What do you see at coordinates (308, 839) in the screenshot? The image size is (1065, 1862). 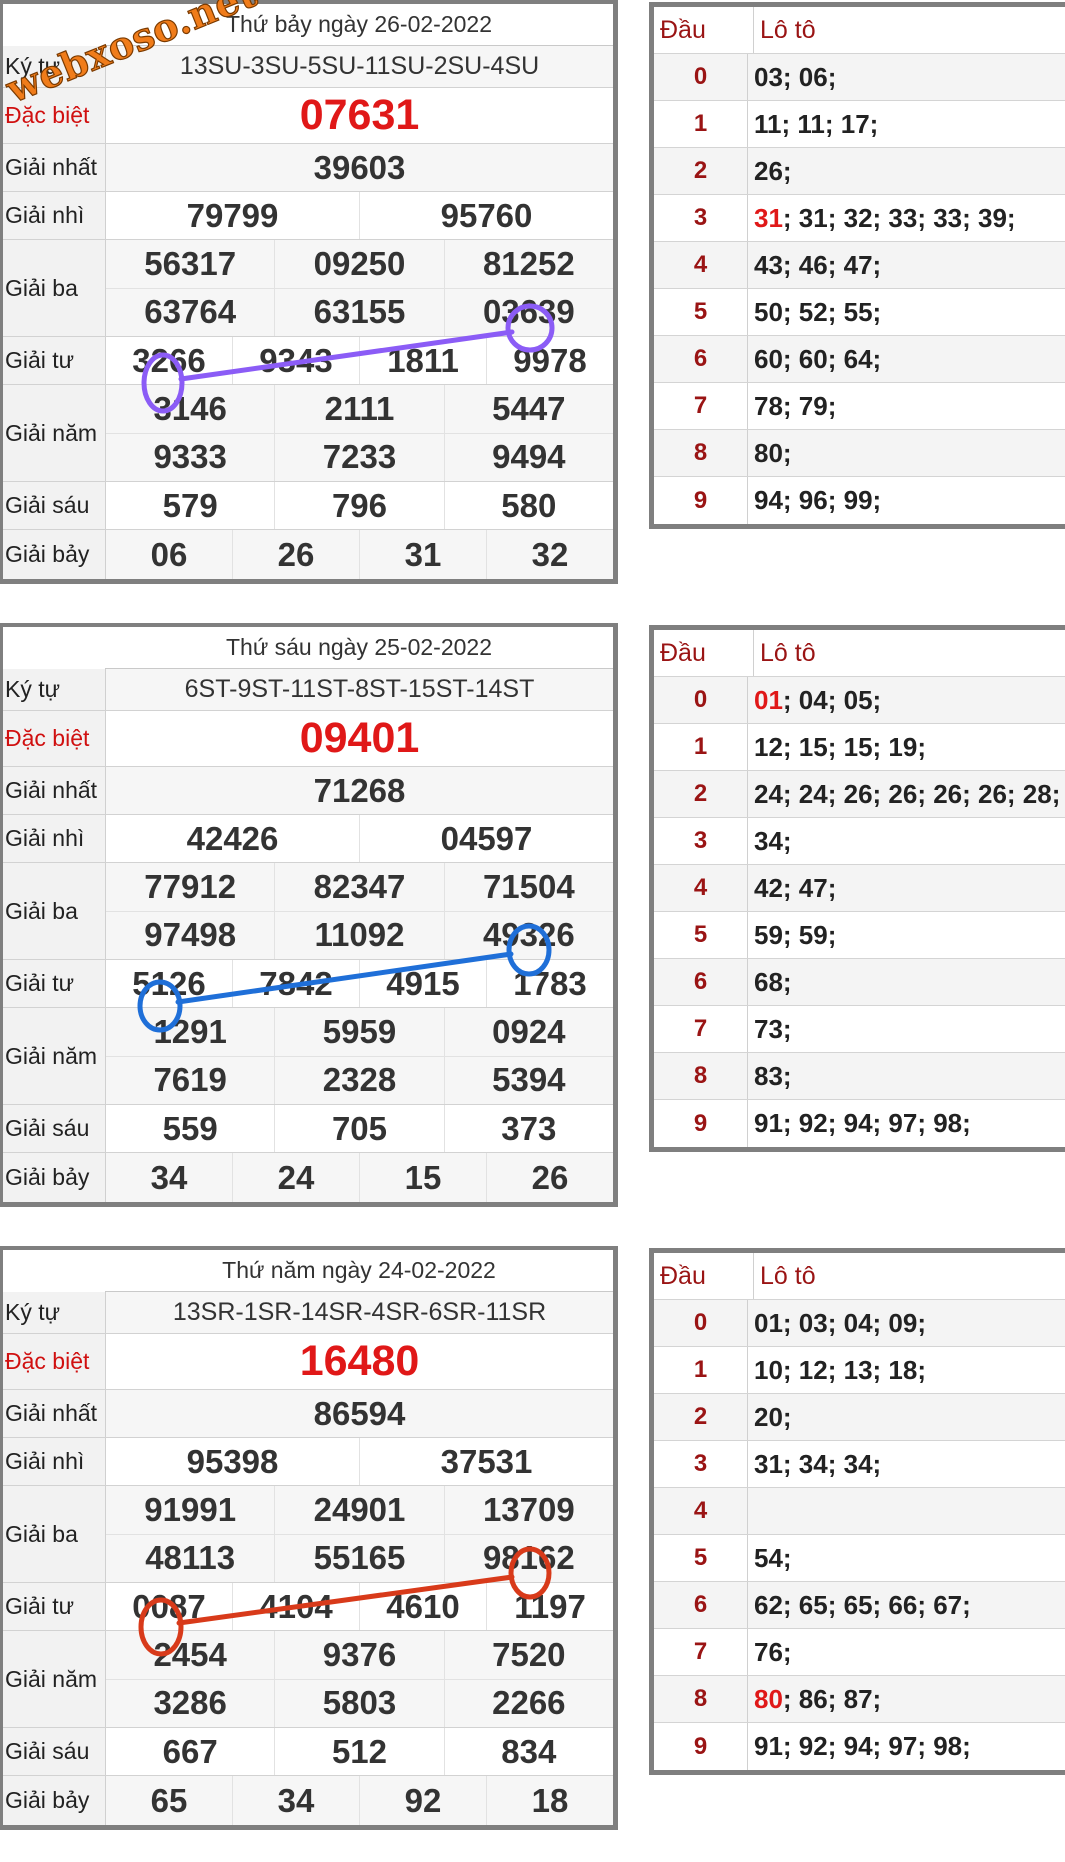 I see `prize-row-giai_nhi: Giải nhì 42426 04597` at bounding box center [308, 839].